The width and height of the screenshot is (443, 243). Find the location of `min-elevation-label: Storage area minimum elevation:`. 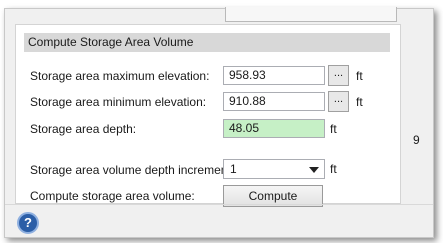

min-elevation-label: Storage area minimum elevation: is located at coordinates (118, 102).